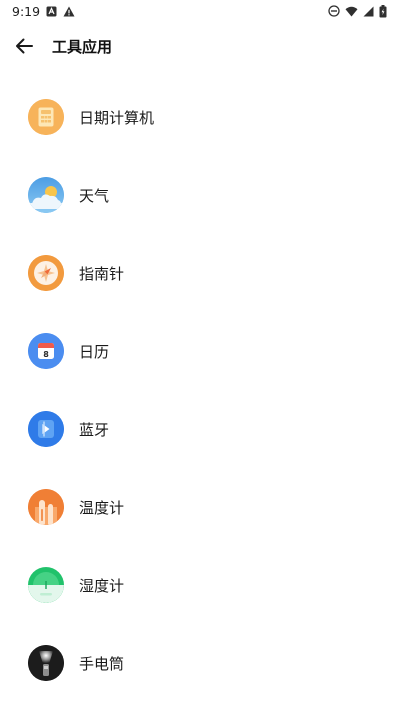 This screenshot has width=400, height=710. Describe the element at coordinates (200, 195) in the screenshot. I see `list-item-weather: 天气` at that location.